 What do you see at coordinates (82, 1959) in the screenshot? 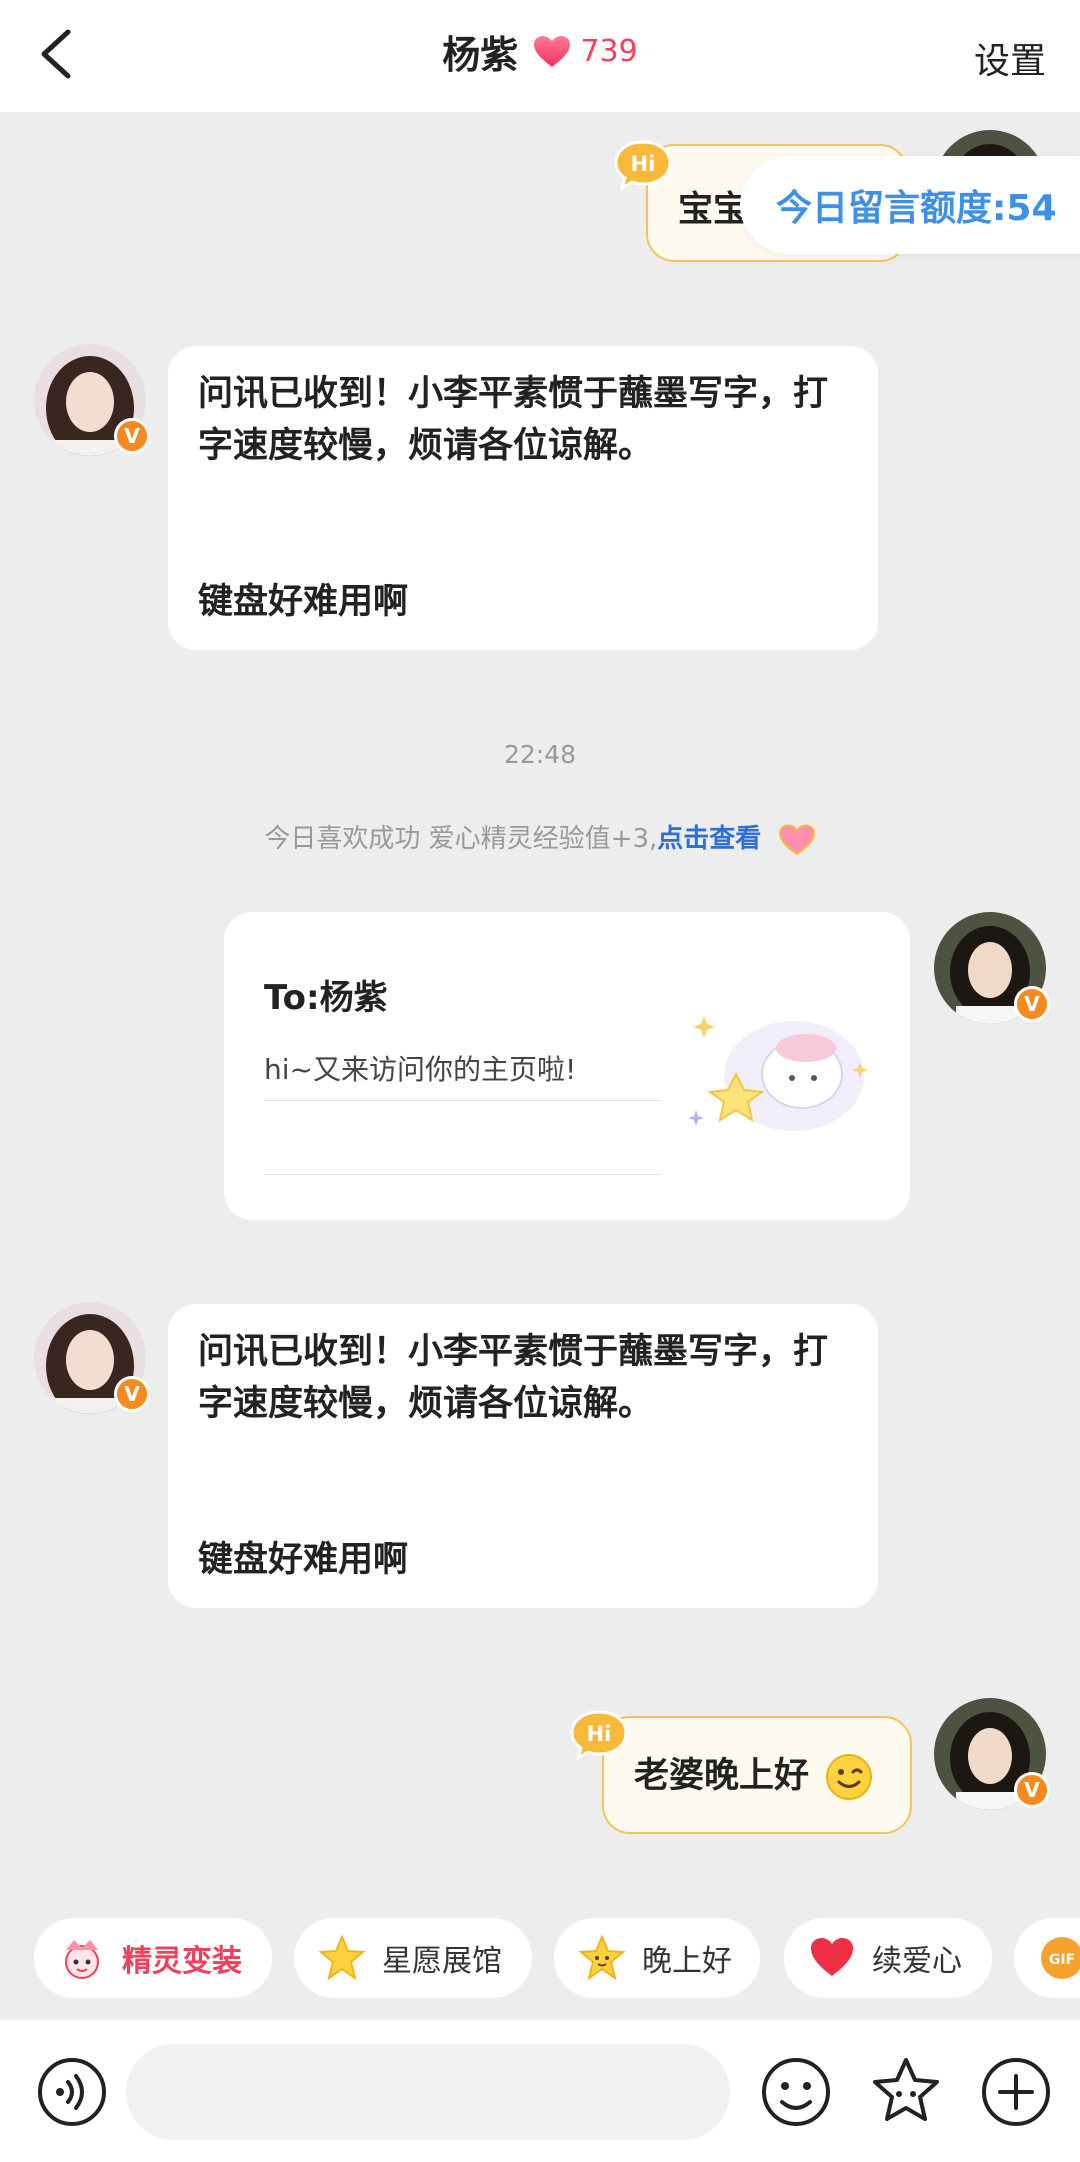
I see `sprite-icon` at bounding box center [82, 1959].